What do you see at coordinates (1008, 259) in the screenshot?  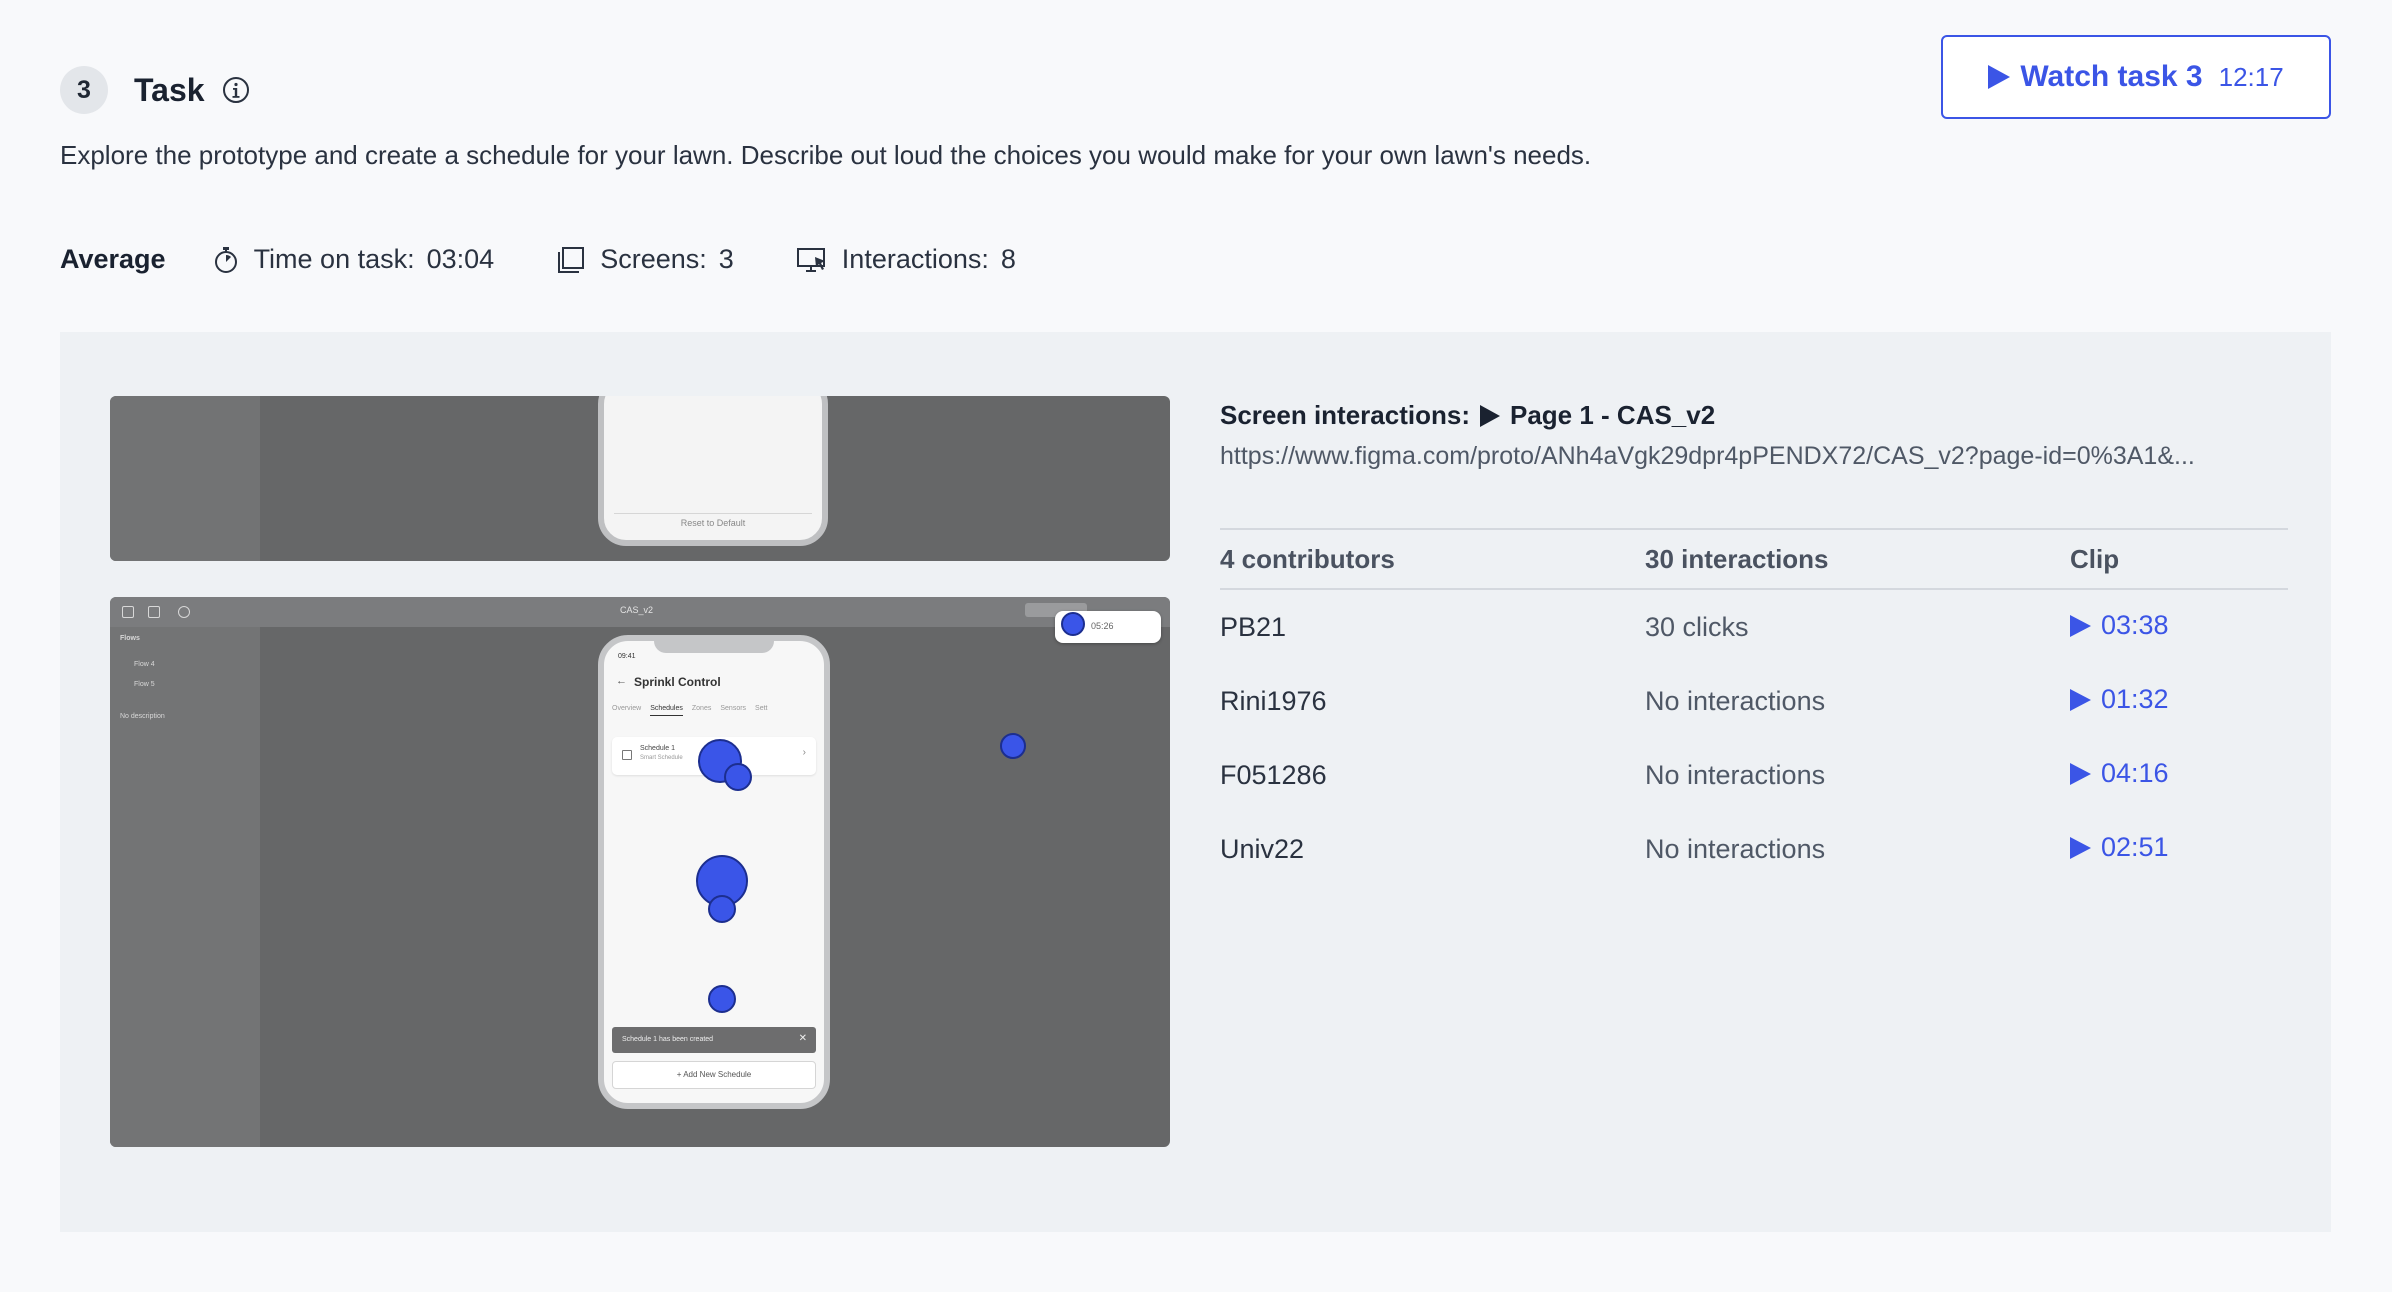 I see `interactions-value: 8` at bounding box center [1008, 259].